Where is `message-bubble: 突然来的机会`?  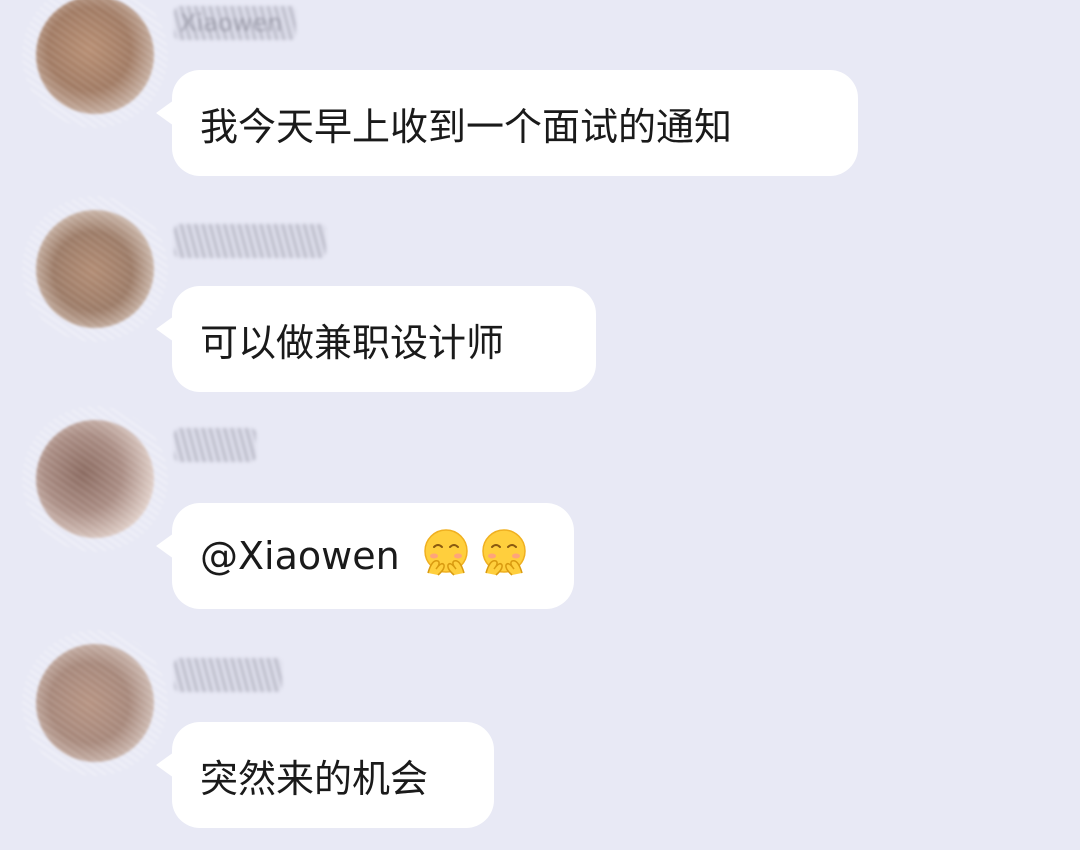
message-bubble: 突然来的机会 is located at coordinates (325, 775).